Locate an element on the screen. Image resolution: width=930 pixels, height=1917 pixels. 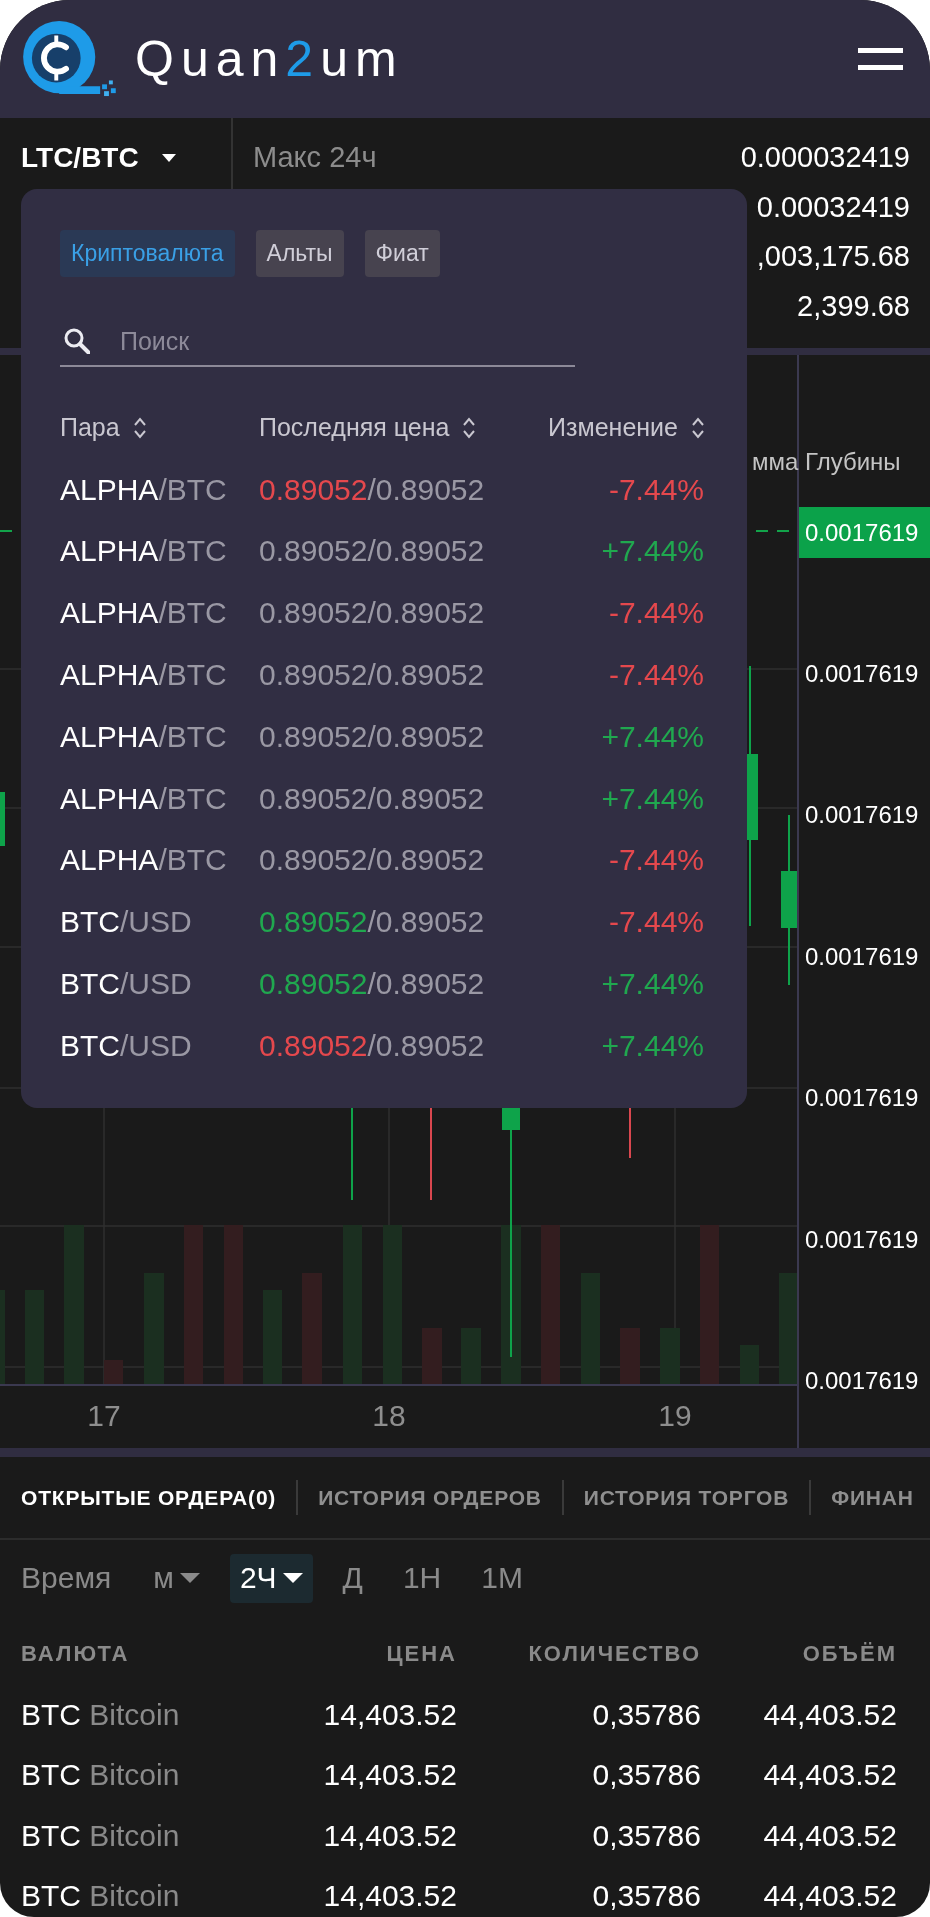
chart-legend: мма Глубины is located at coordinates (826, 461).